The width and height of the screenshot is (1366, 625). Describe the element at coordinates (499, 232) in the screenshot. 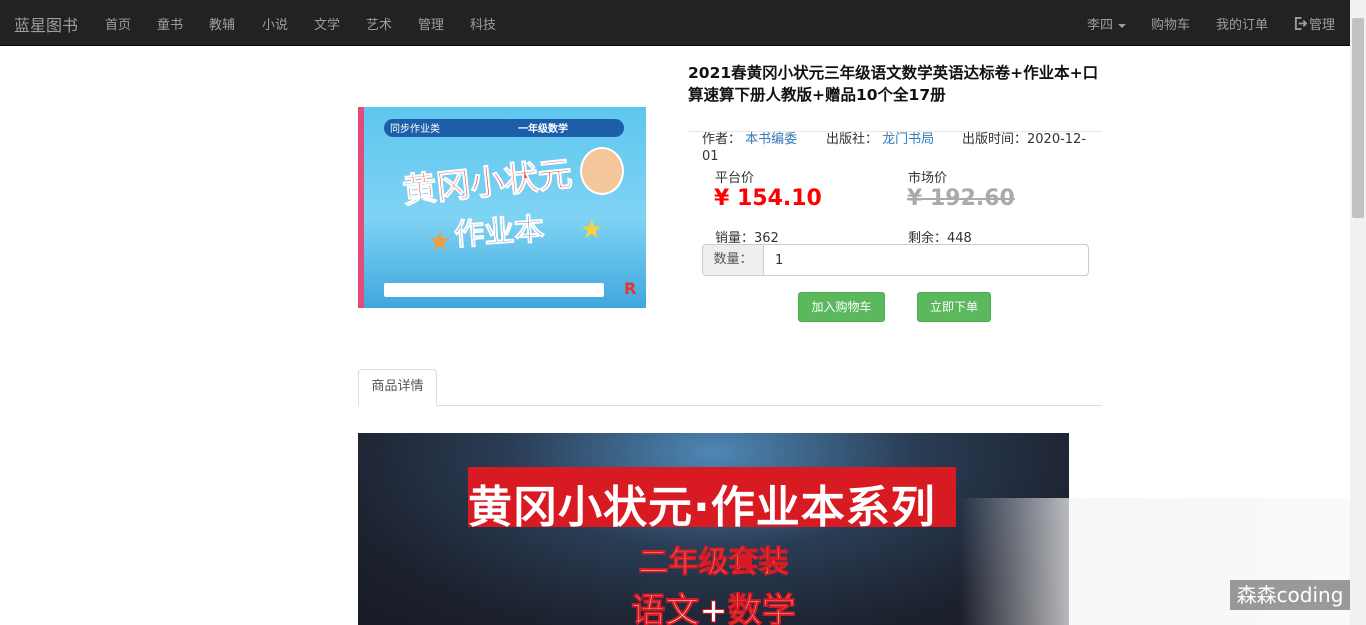

I see `cover-title-line2: 作业本` at that location.